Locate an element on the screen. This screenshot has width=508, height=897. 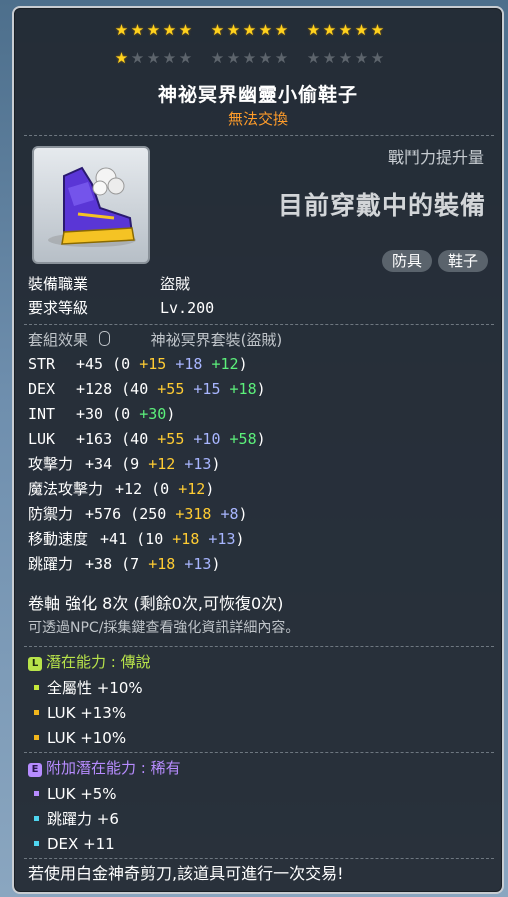
tag-shoes: 鞋子 is located at coordinates (462, 261).